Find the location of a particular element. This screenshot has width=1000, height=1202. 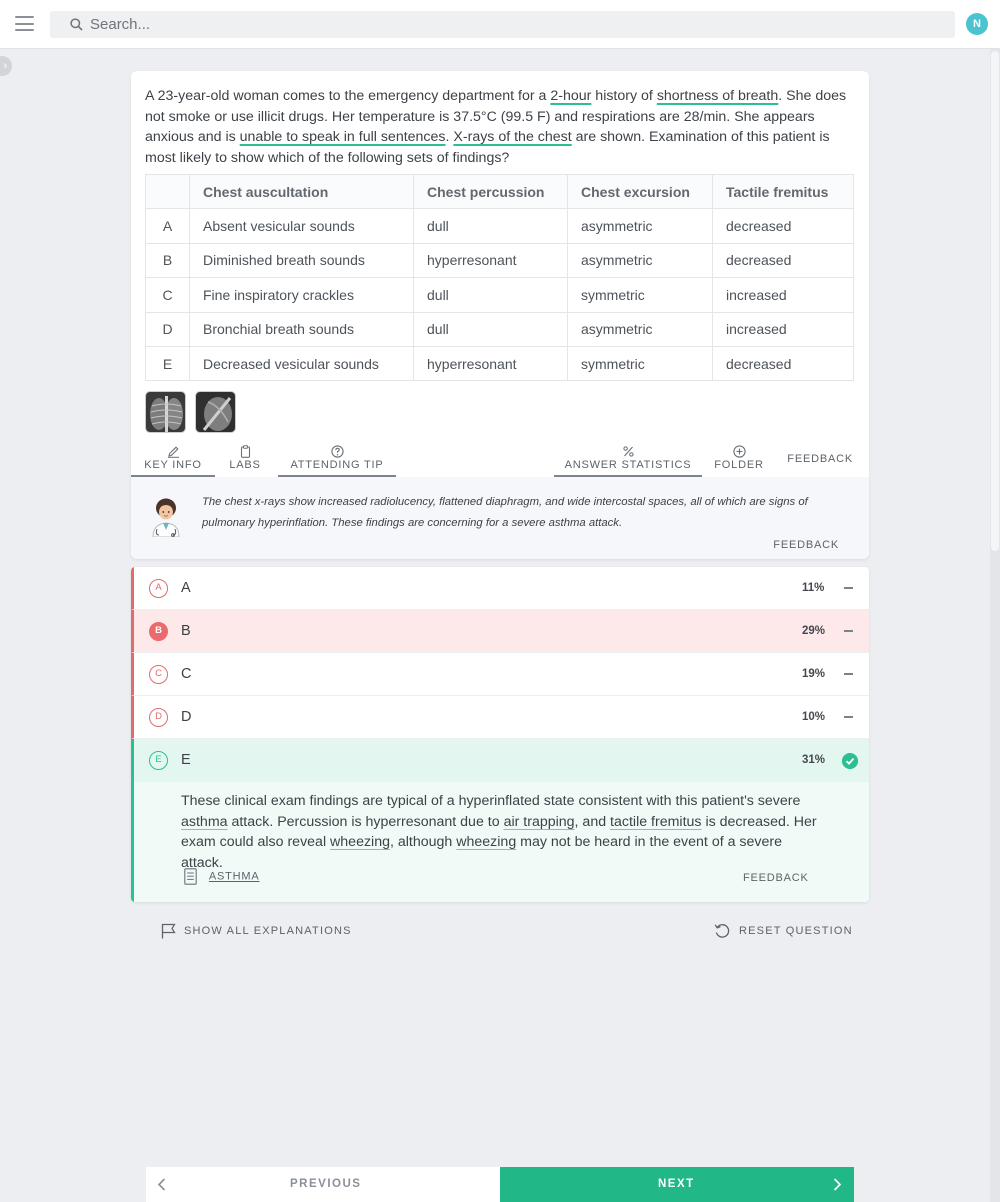

key-info-highlight: unable to speak in full sentences is located at coordinates (343, 137).